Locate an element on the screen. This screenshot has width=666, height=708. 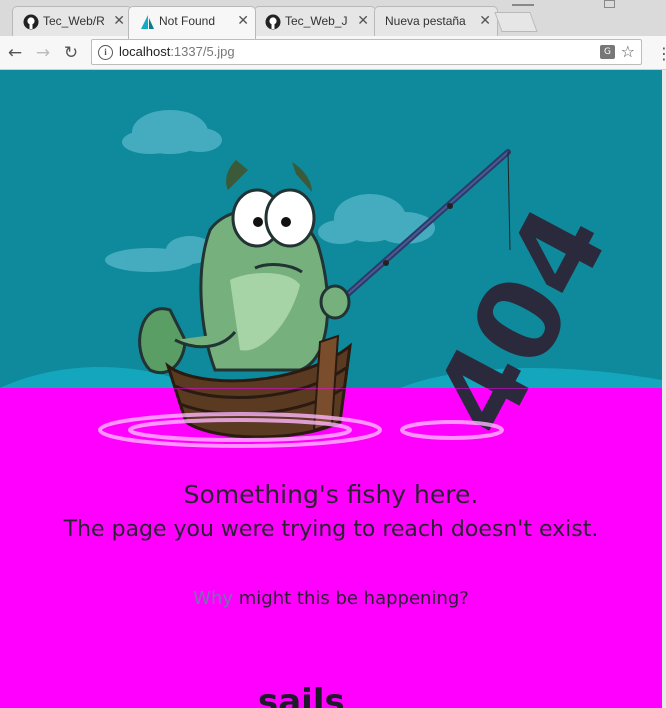
why-text-rest: might this be happening? is located at coordinates (351, 598).